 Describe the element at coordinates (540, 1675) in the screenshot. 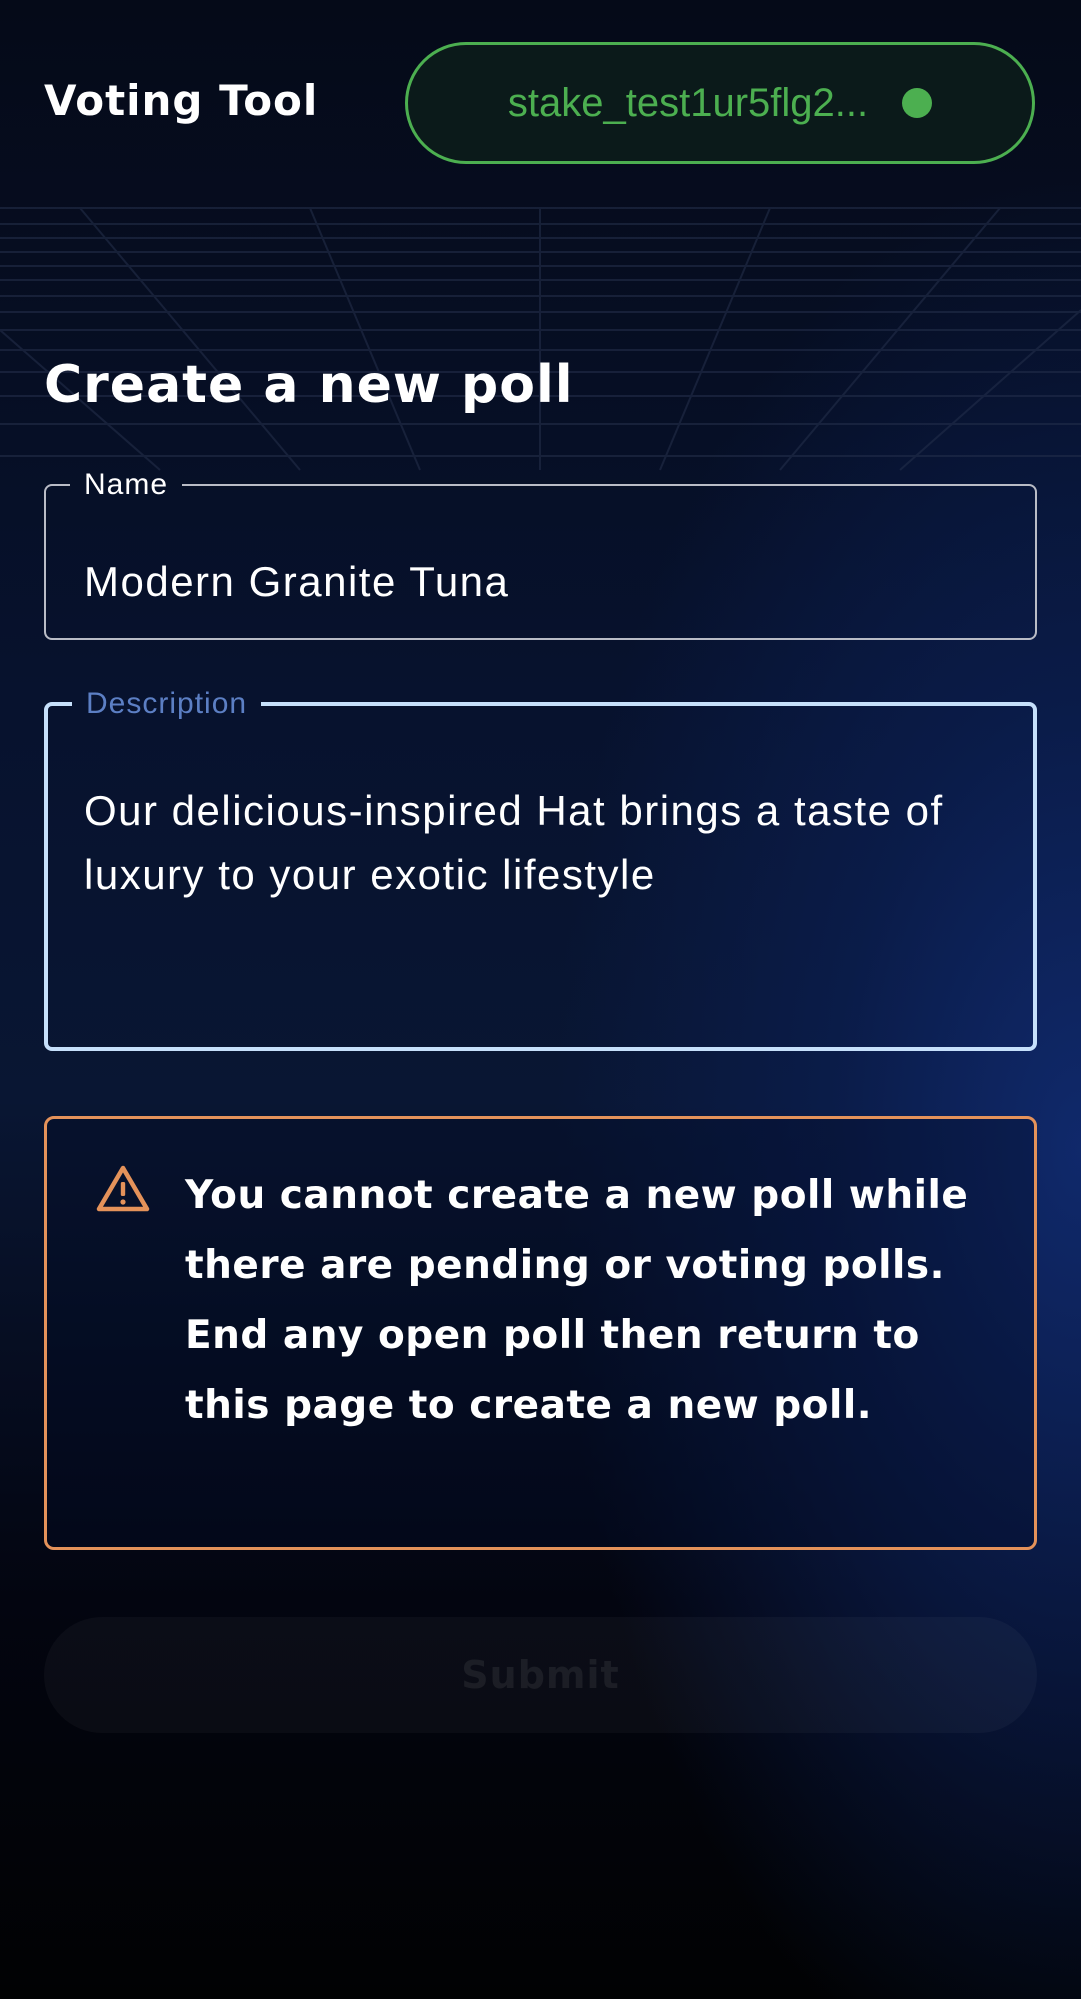

I see `submit-button: Submit` at that location.